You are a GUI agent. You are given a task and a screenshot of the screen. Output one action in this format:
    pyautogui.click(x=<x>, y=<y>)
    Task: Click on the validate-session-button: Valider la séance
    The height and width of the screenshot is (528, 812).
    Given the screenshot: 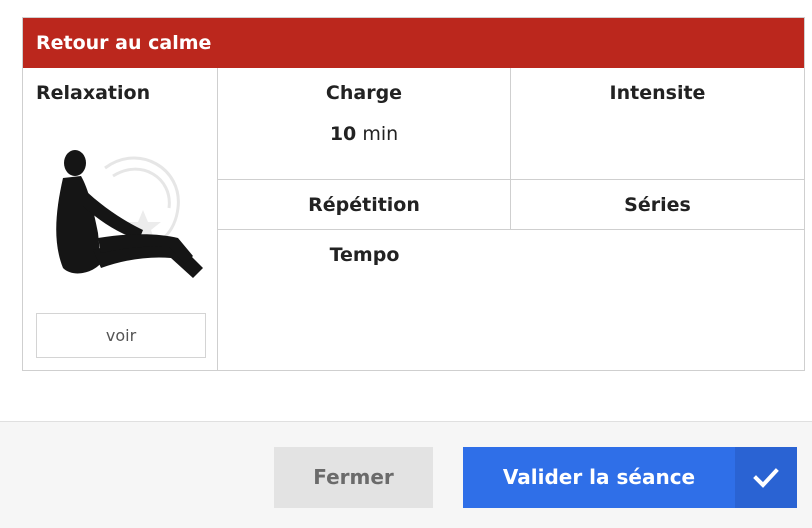 What is the action you would take?
    pyautogui.click(x=630, y=477)
    